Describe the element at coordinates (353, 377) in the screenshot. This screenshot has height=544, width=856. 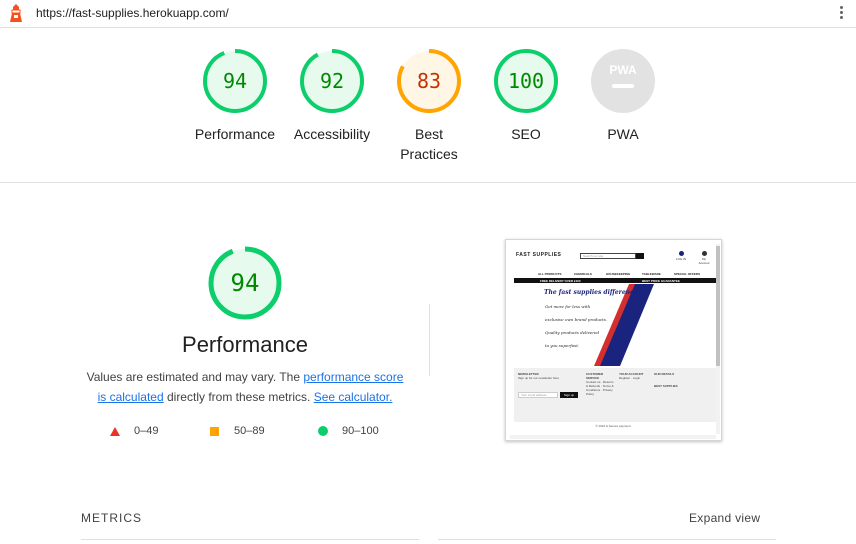
I see `performance-score-link: performance score` at that location.